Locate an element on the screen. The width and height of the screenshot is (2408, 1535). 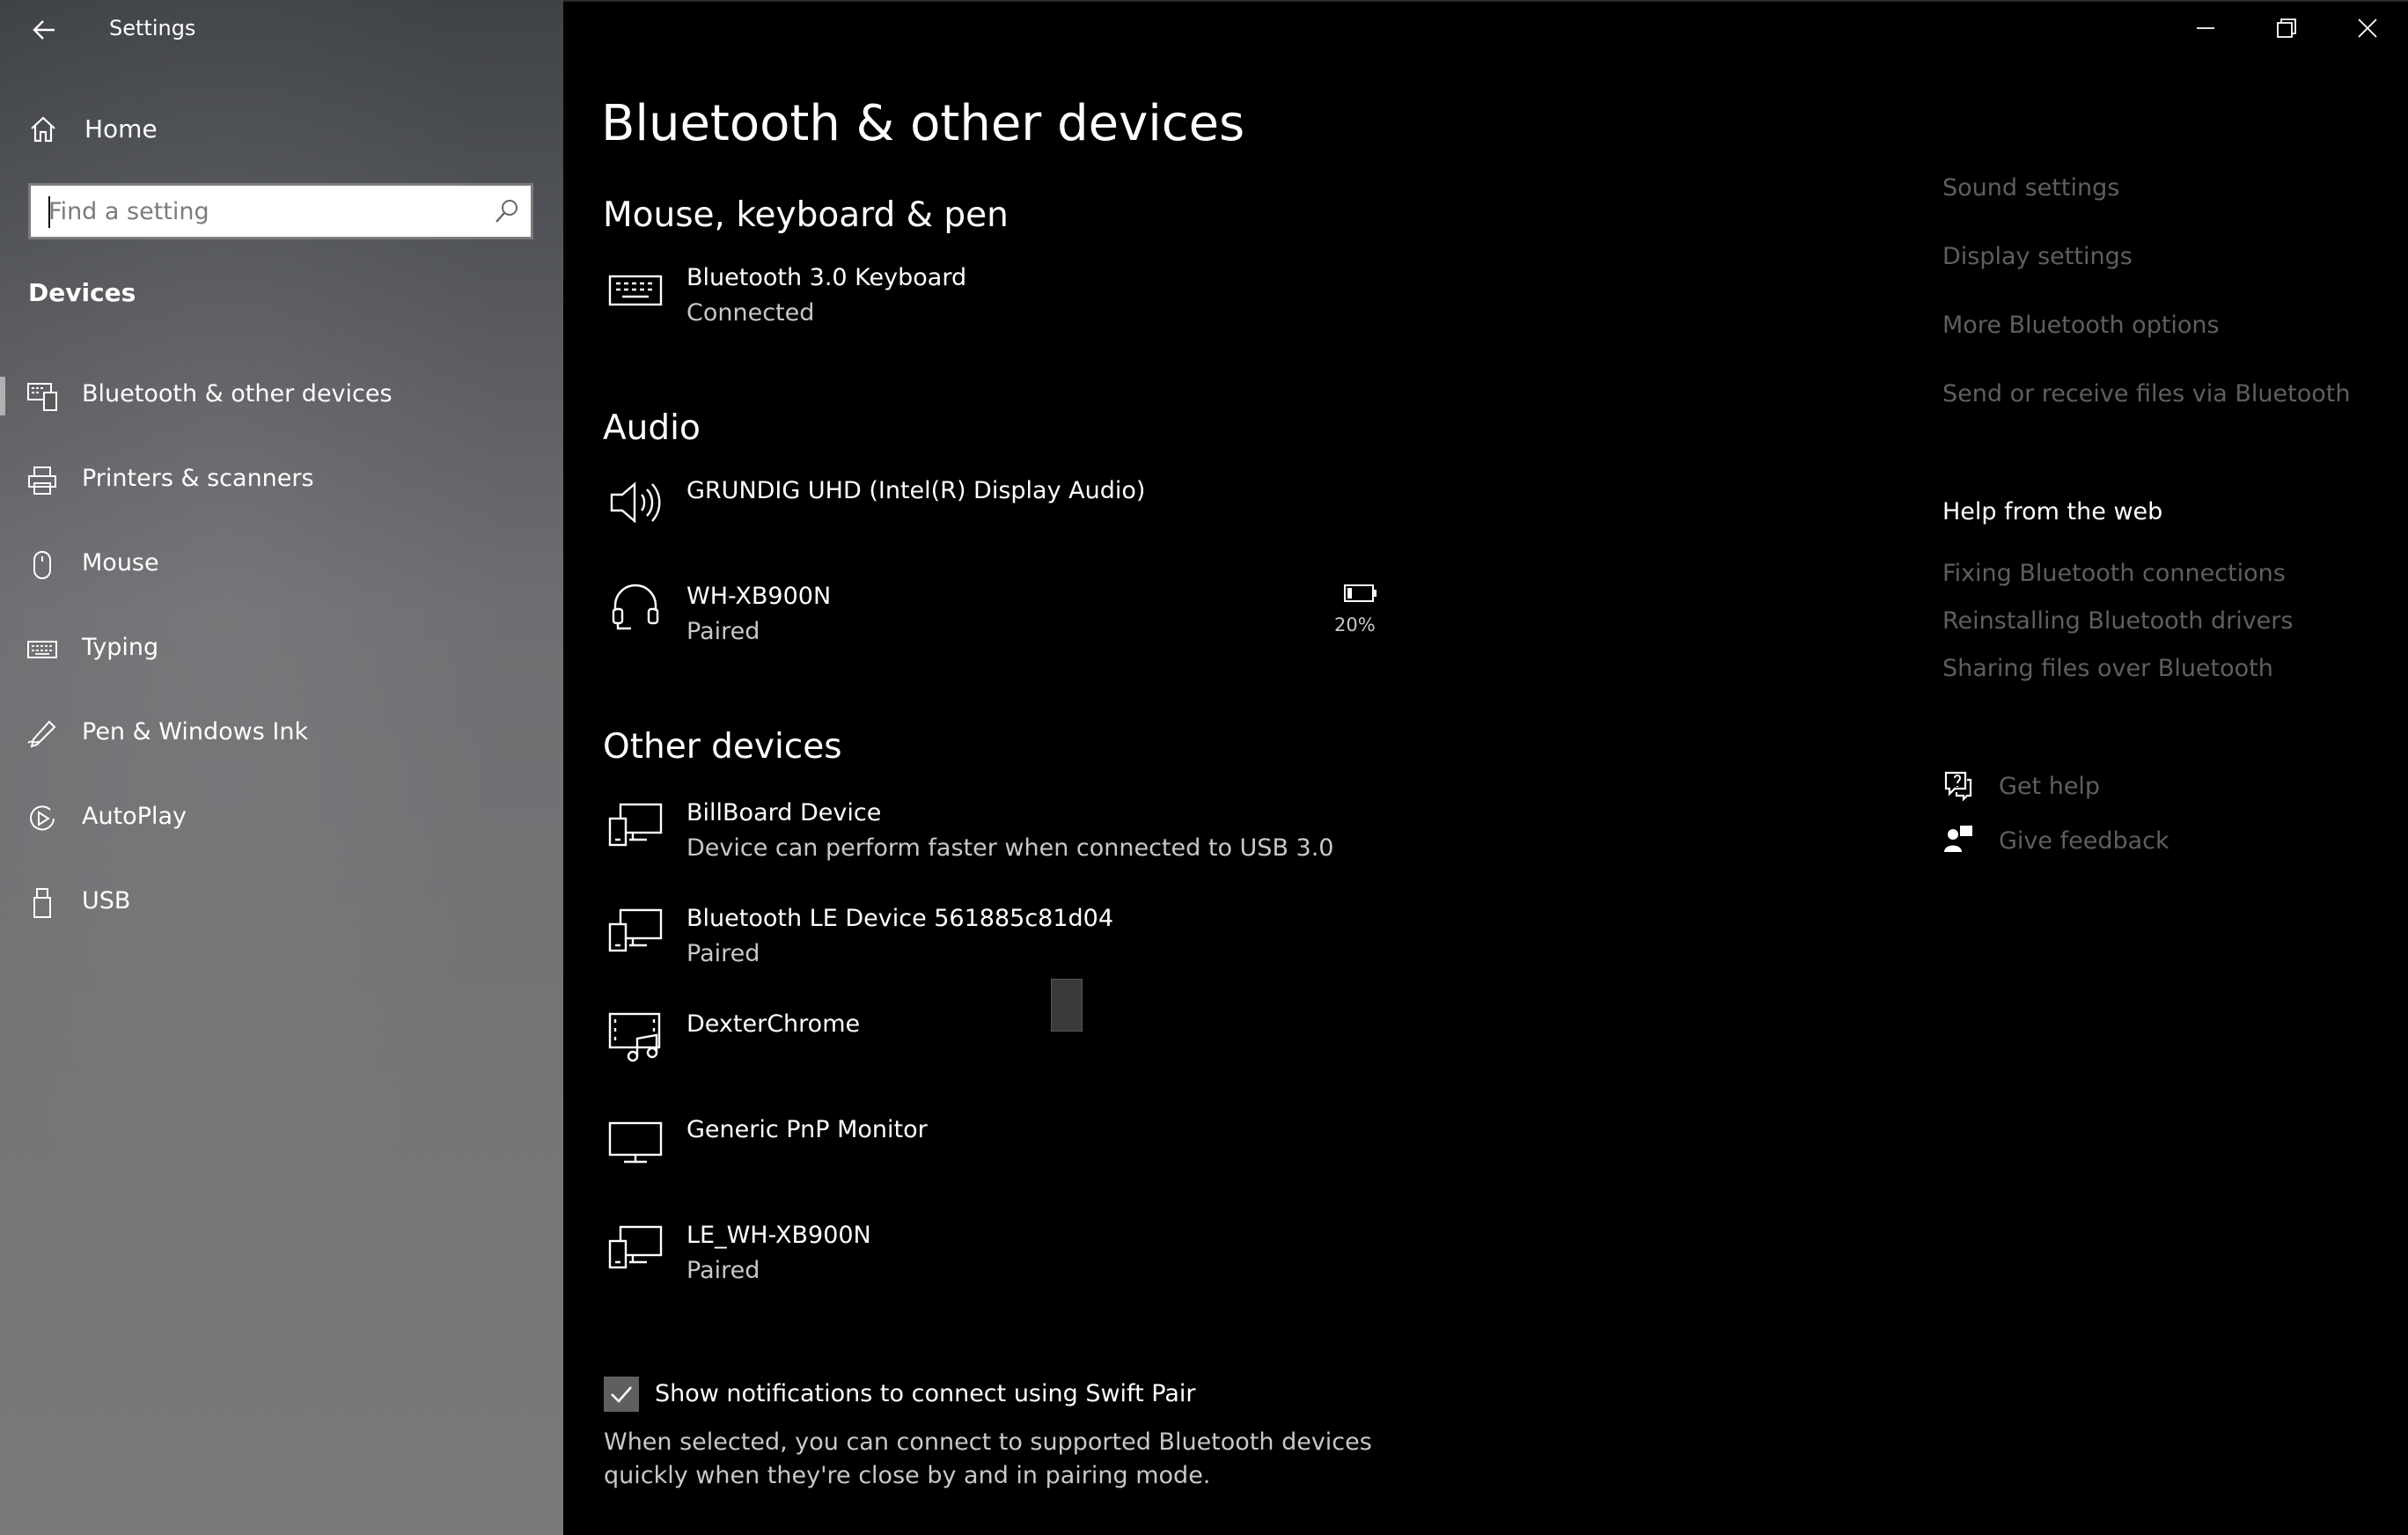
minimize-icon is located at coordinates (2205, 28).